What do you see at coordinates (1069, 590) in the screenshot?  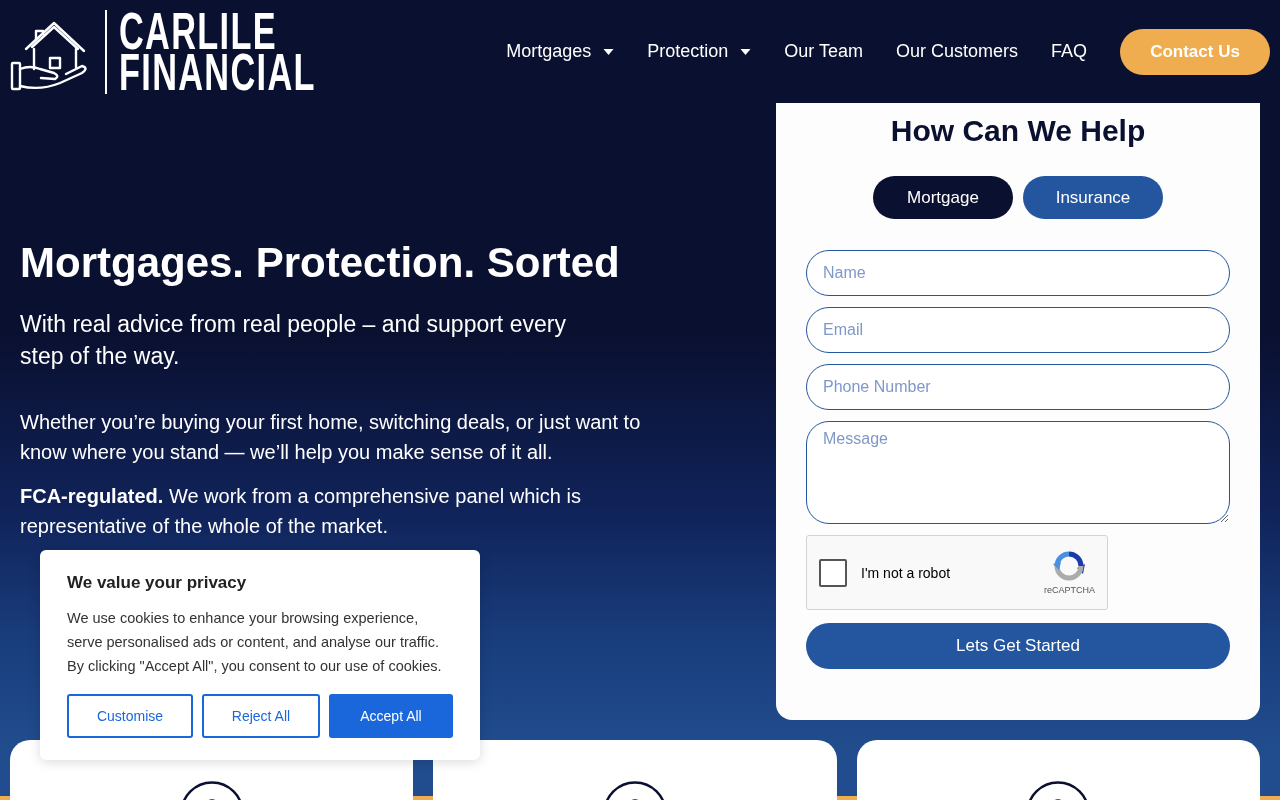 I see `captcha-brand: reCAPTCHA` at bounding box center [1069, 590].